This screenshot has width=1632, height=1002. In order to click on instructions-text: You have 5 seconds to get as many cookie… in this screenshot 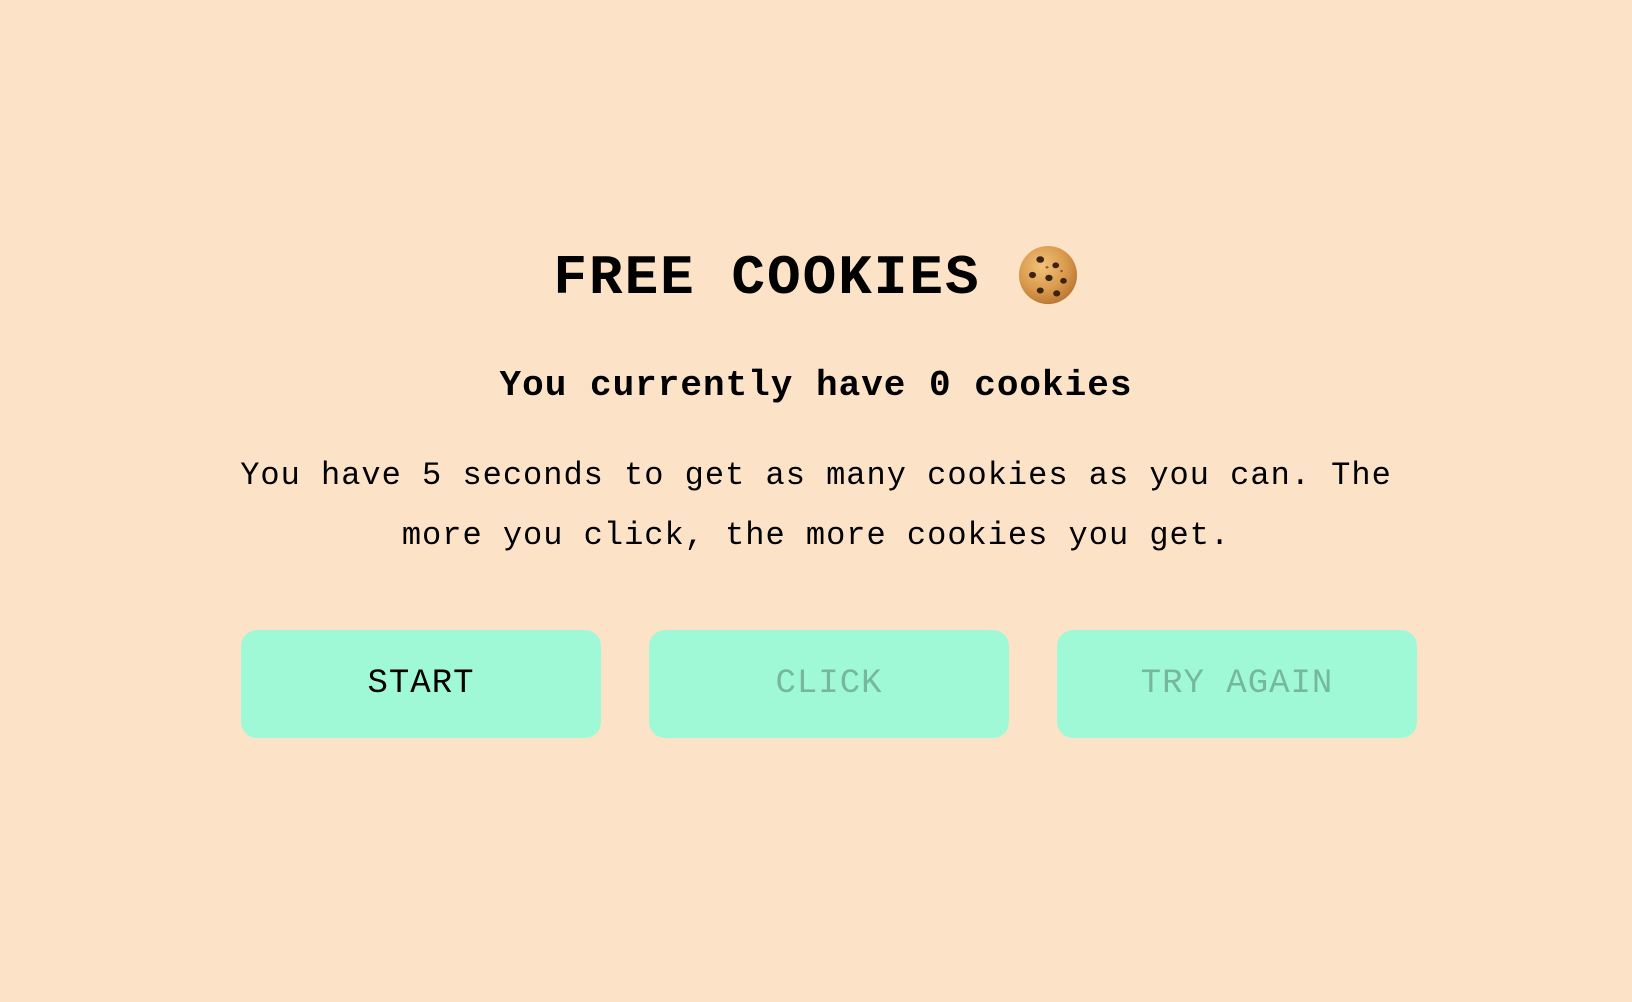, I will do `click(816, 505)`.